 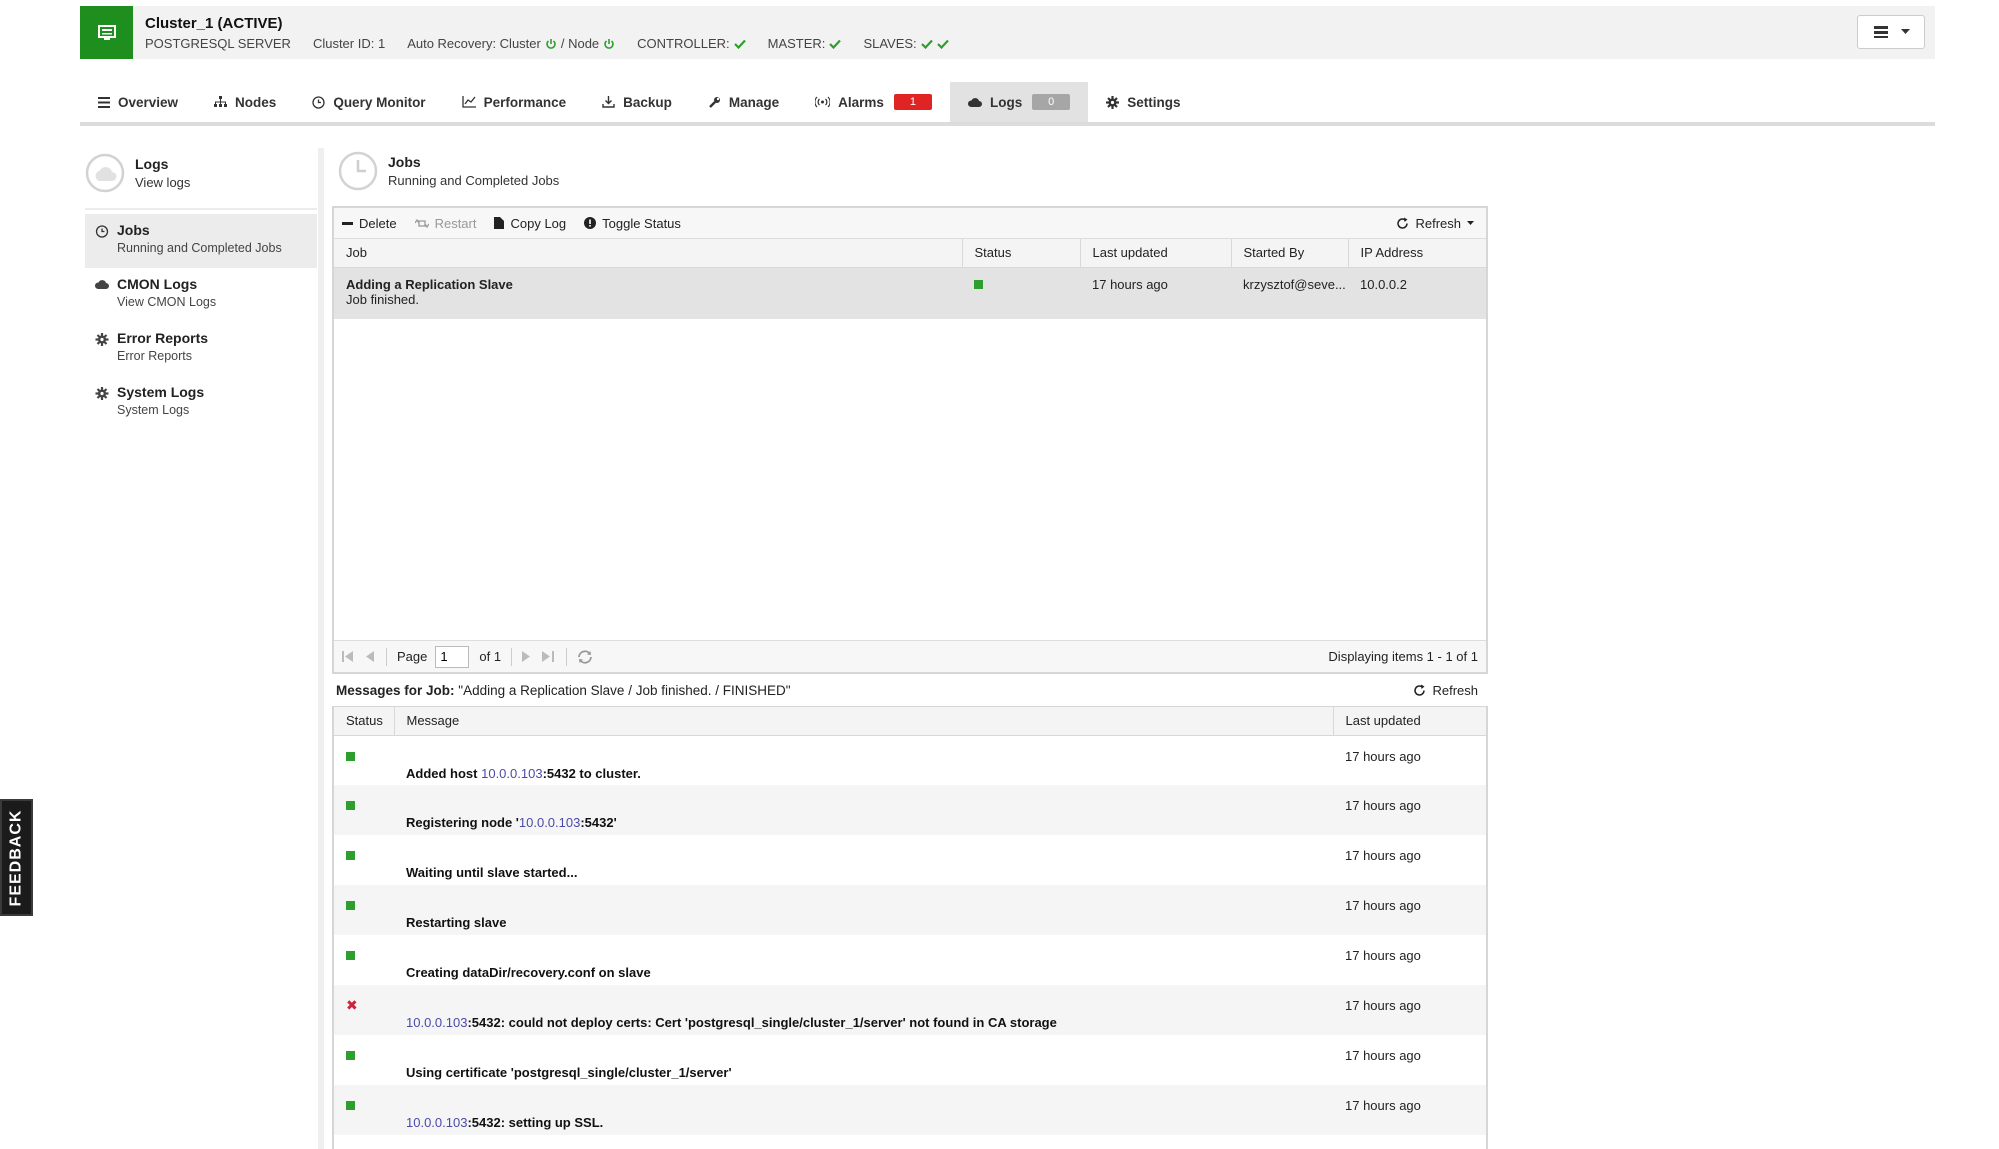 What do you see at coordinates (632, 223) in the screenshot?
I see `toggle-status-button: Toggle Status` at bounding box center [632, 223].